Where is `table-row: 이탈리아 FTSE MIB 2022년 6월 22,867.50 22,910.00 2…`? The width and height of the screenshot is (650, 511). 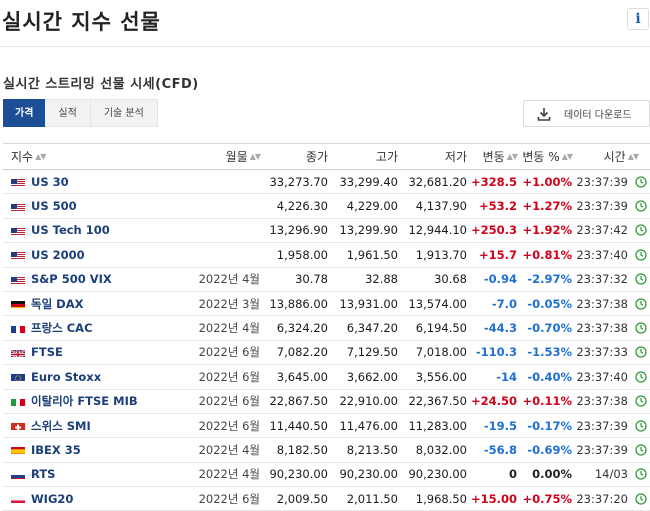
table-row: 이탈리아 FTSE MIB 2022년 6월 22,867.50 22,910.00 2… is located at coordinates (326, 402).